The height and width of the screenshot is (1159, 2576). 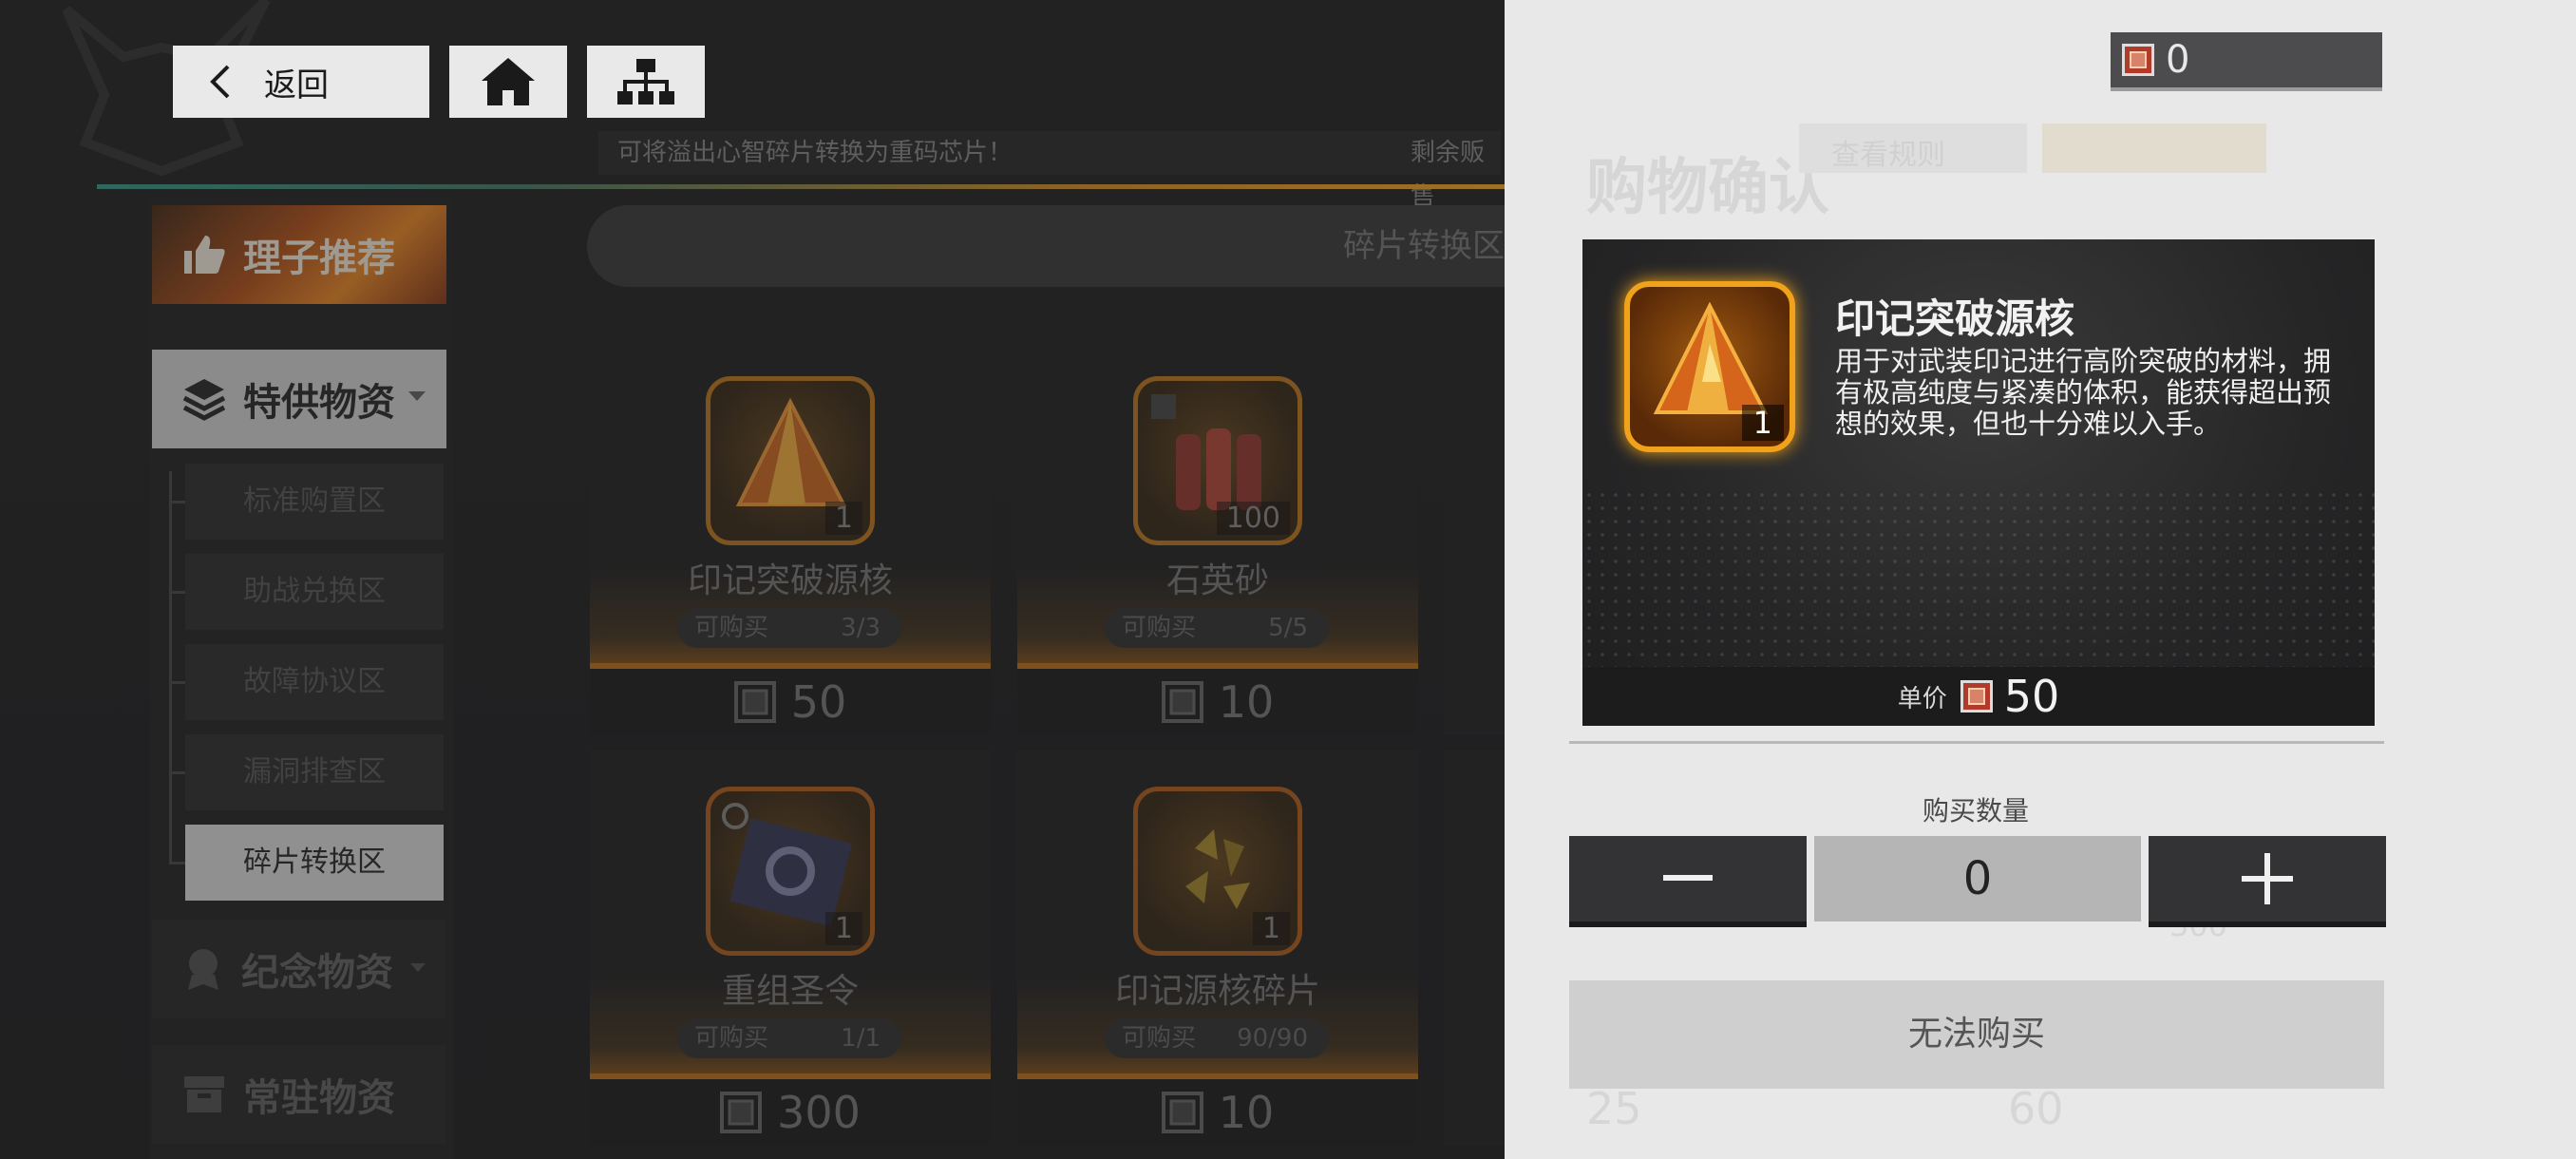 What do you see at coordinates (2031, 696) in the screenshot?
I see `unit-price-value: 50` at bounding box center [2031, 696].